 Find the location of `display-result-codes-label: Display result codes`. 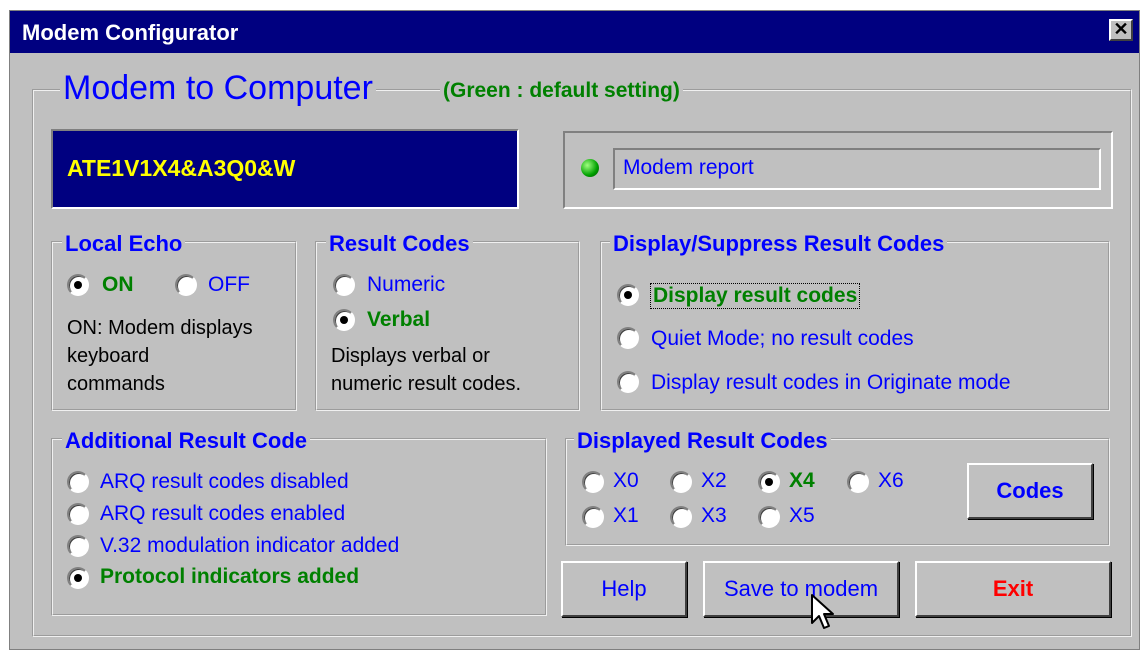

display-result-codes-label: Display result codes is located at coordinates (755, 296).